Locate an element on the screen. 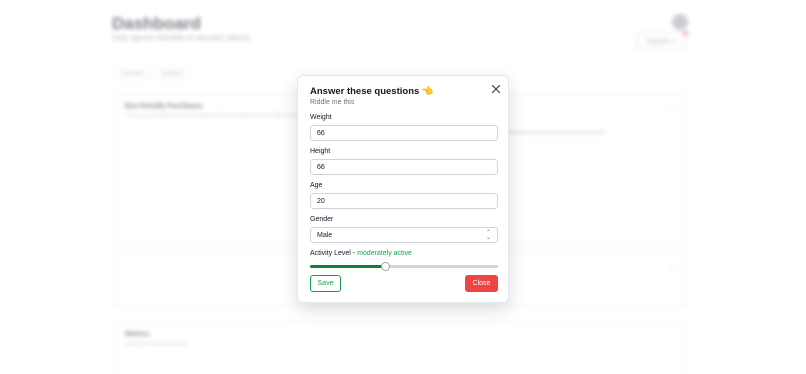 The image size is (806, 374). close-button: Close is located at coordinates (481, 283).